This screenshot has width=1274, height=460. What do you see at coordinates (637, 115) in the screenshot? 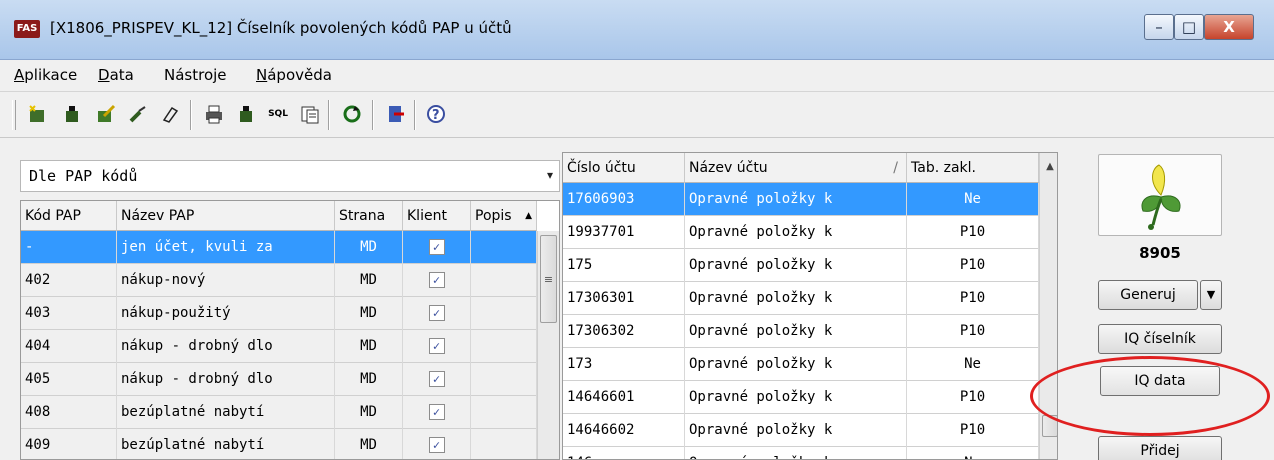
I see `toolbar: SQL ?` at bounding box center [637, 115].